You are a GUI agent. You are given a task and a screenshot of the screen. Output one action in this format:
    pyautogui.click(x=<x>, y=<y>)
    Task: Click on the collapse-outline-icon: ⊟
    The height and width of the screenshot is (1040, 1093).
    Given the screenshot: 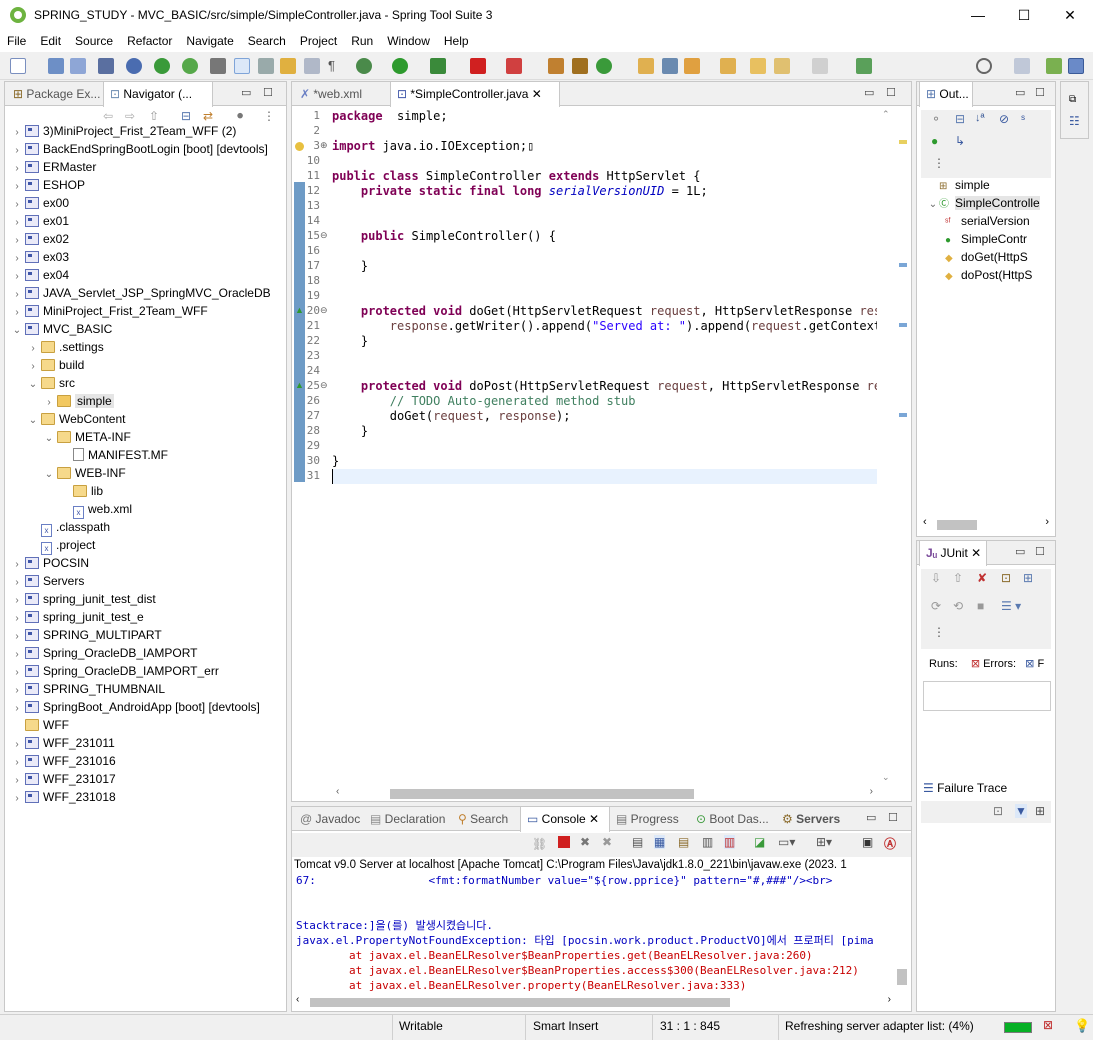 What is the action you would take?
    pyautogui.click(x=960, y=119)
    